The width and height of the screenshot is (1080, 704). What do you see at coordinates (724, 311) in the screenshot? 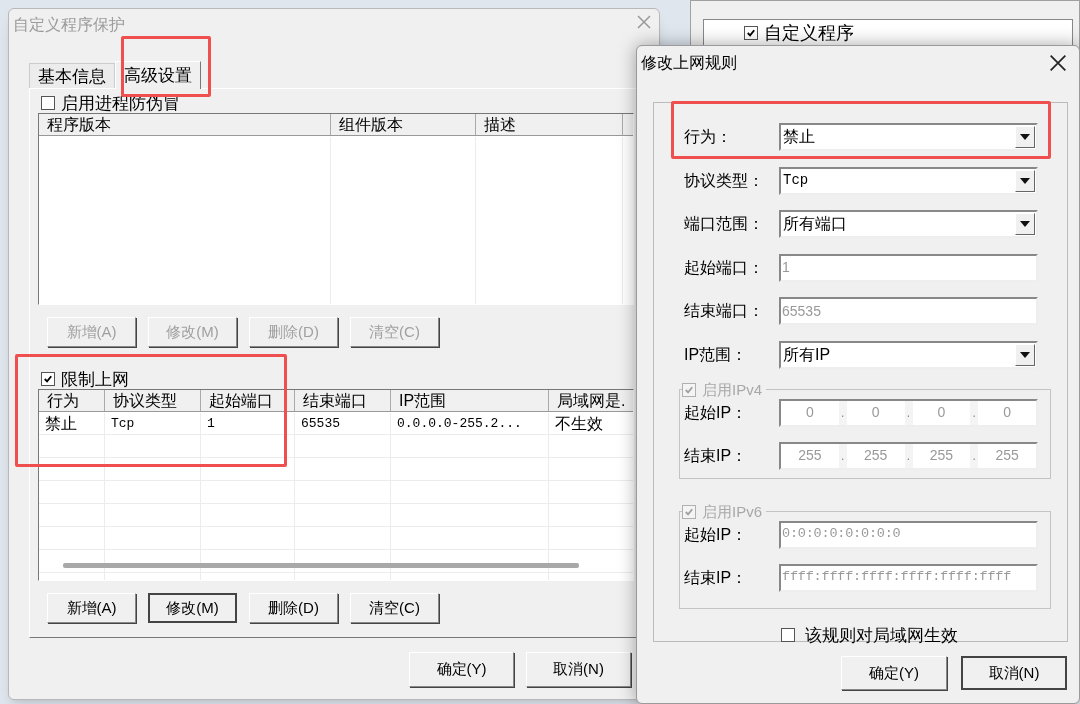
I see `field-label: 结束端口：` at bounding box center [724, 311].